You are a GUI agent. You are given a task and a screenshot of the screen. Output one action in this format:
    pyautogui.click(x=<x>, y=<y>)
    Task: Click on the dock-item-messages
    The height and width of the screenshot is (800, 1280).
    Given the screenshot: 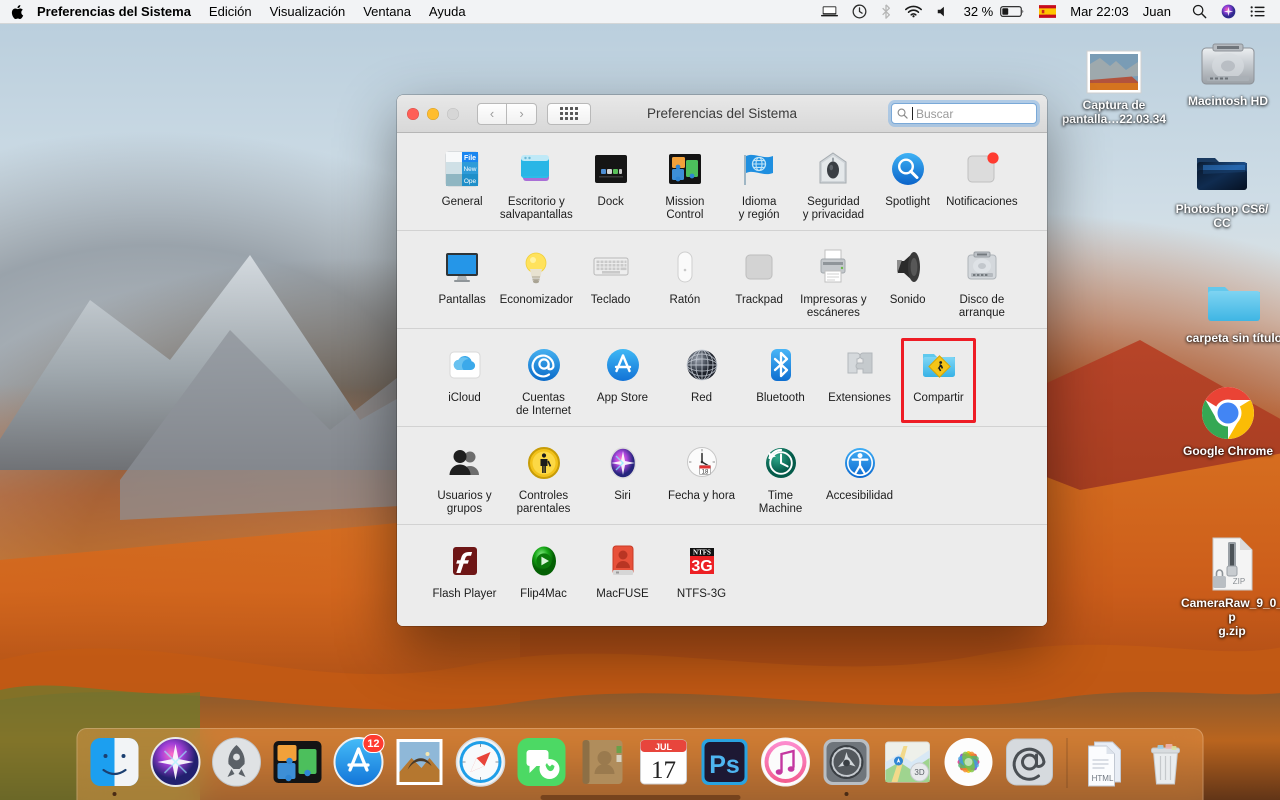 What is the action you would take?
    pyautogui.click(x=542, y=764)
    